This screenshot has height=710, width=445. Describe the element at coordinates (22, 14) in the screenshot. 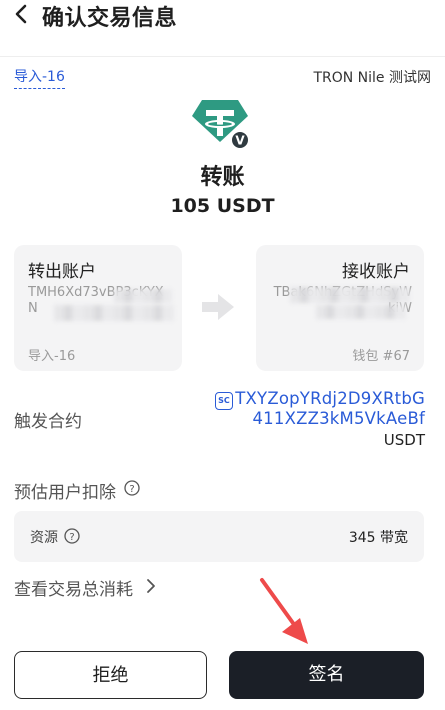

I see `back-arrow-icon` at that location.